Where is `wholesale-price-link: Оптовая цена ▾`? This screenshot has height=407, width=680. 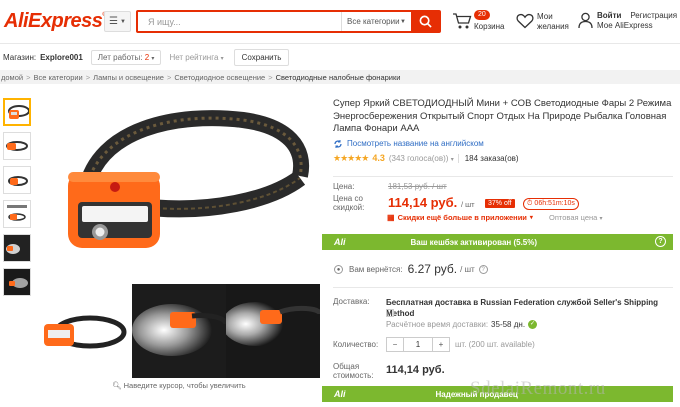 wholesale-price-link: Оптовая цена ▾ is located at coordinates (575, 217).